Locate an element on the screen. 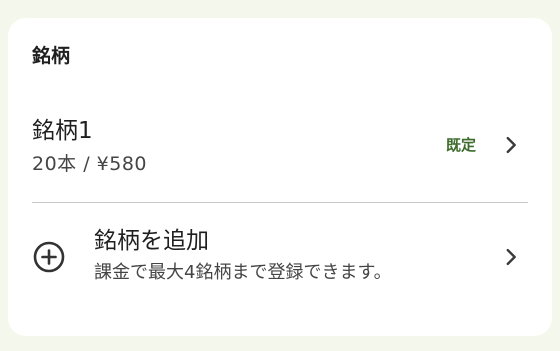  section-title: 銘柄 is located at coordinates (51, 56).